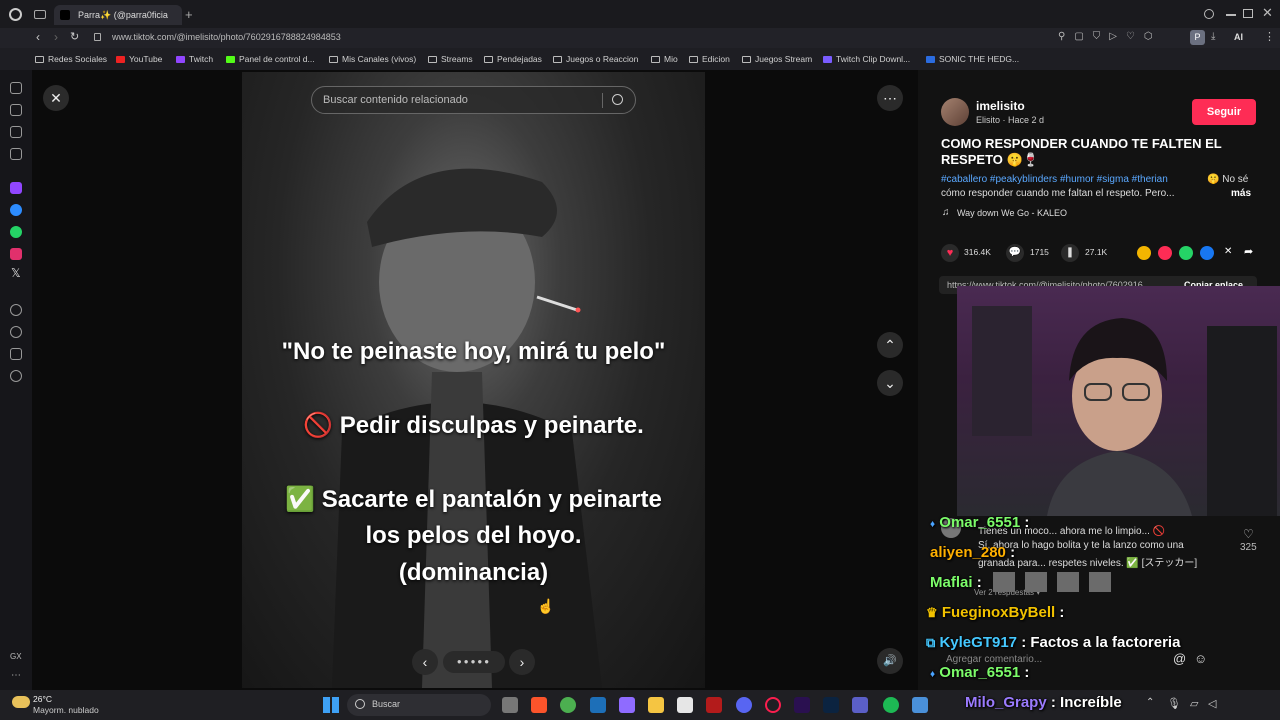 The height and width of the screenshot is (720, 1280). What do you see at coordinates (474, 662) in the screenshot?
I see `carousel-dots: ●●●●●` at bounding box center [474, 662].